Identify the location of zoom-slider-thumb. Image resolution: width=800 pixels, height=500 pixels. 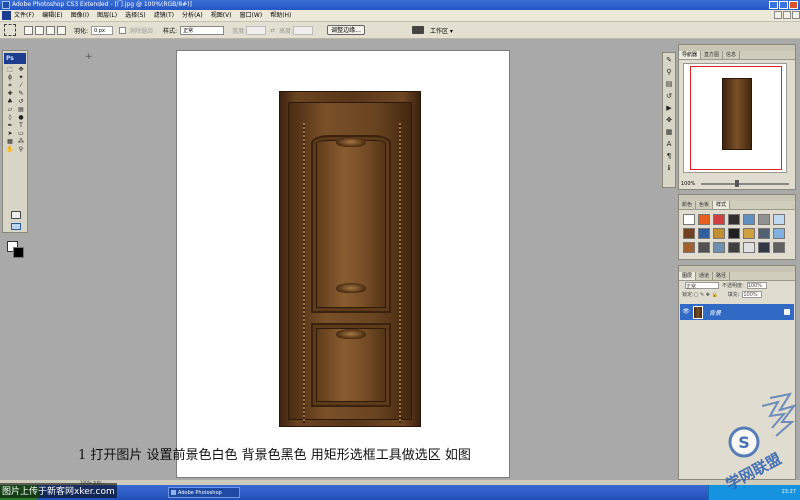
(736, 183).